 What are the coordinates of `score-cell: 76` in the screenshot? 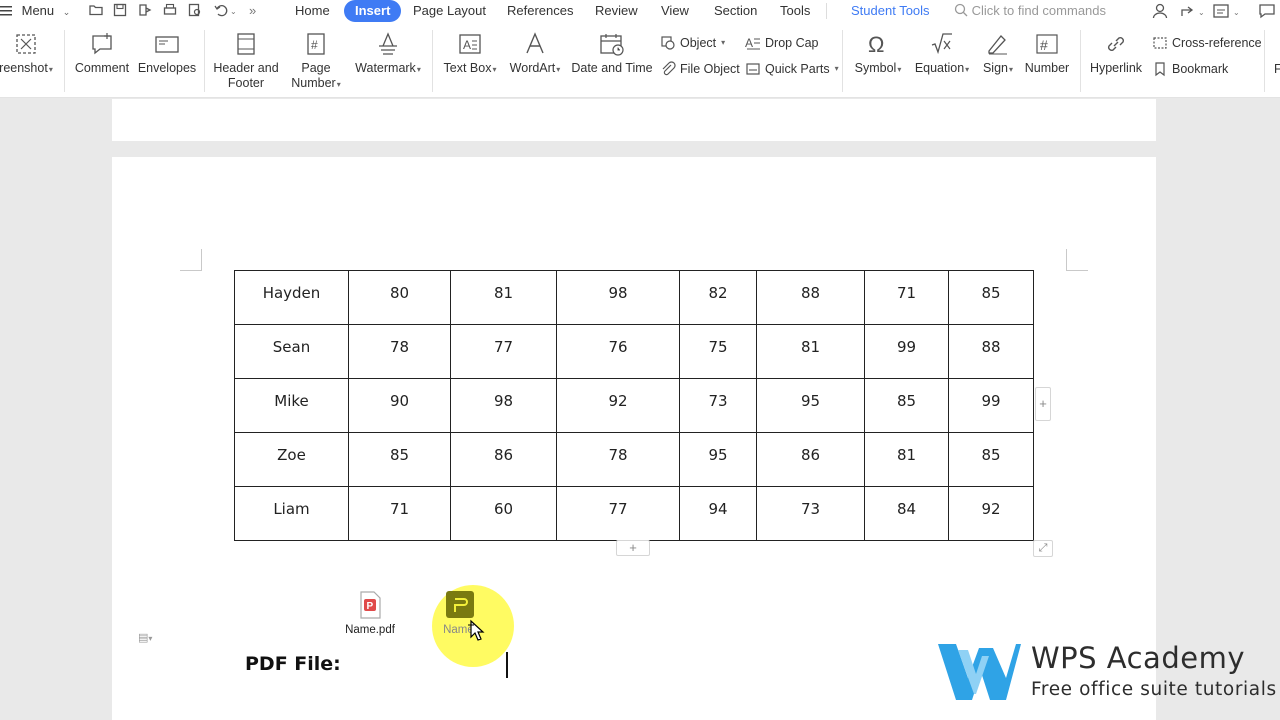 It's located at (618, 351).